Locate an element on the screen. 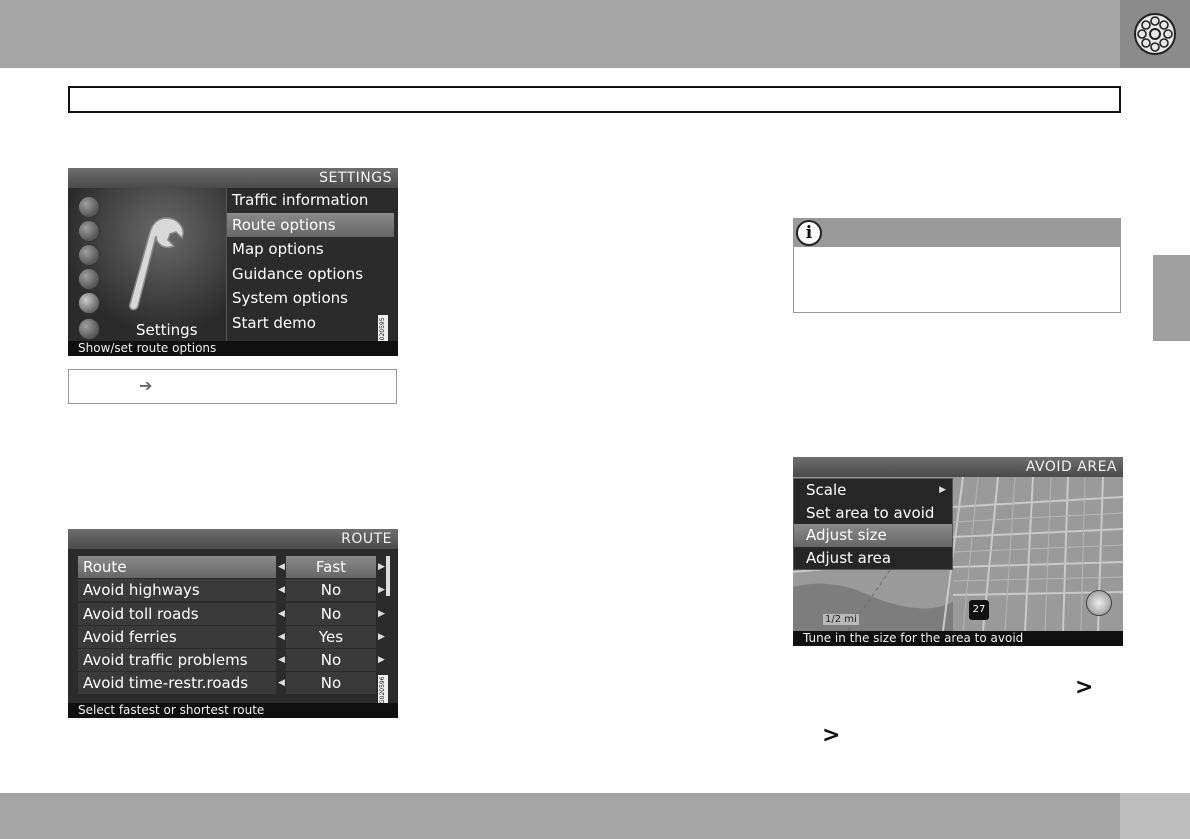  wrench-knob-icon is located at coordinates (89, 303).